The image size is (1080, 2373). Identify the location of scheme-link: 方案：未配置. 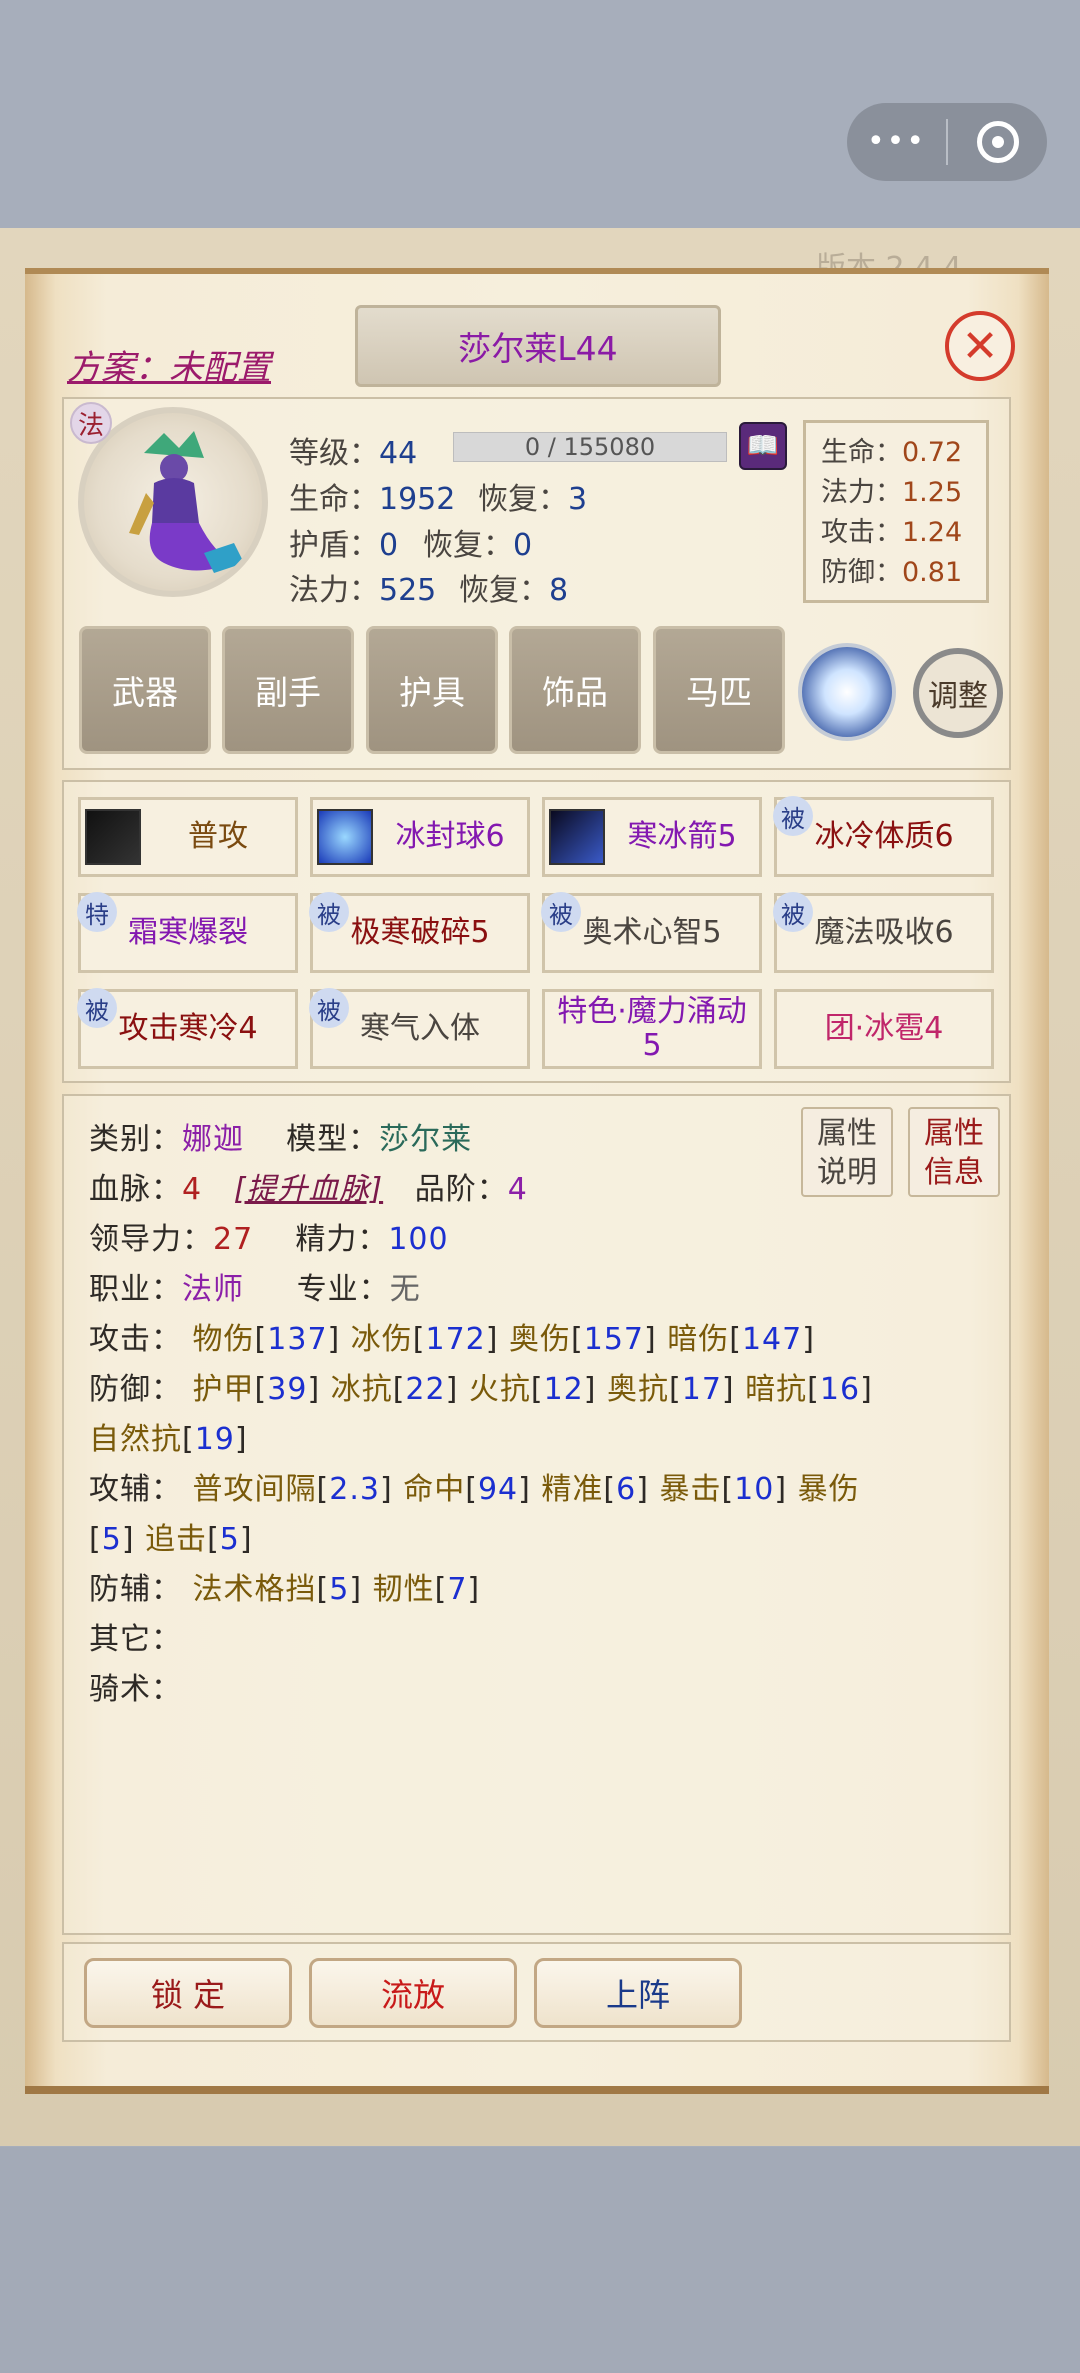
(169, 364).